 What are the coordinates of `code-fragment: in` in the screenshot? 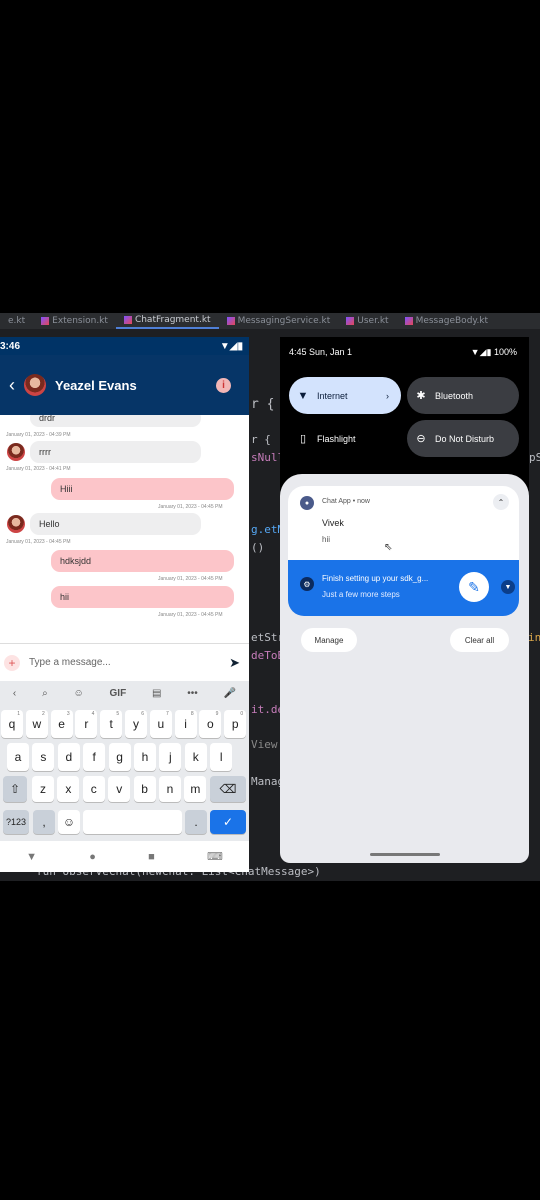 It's located at (534, 637).